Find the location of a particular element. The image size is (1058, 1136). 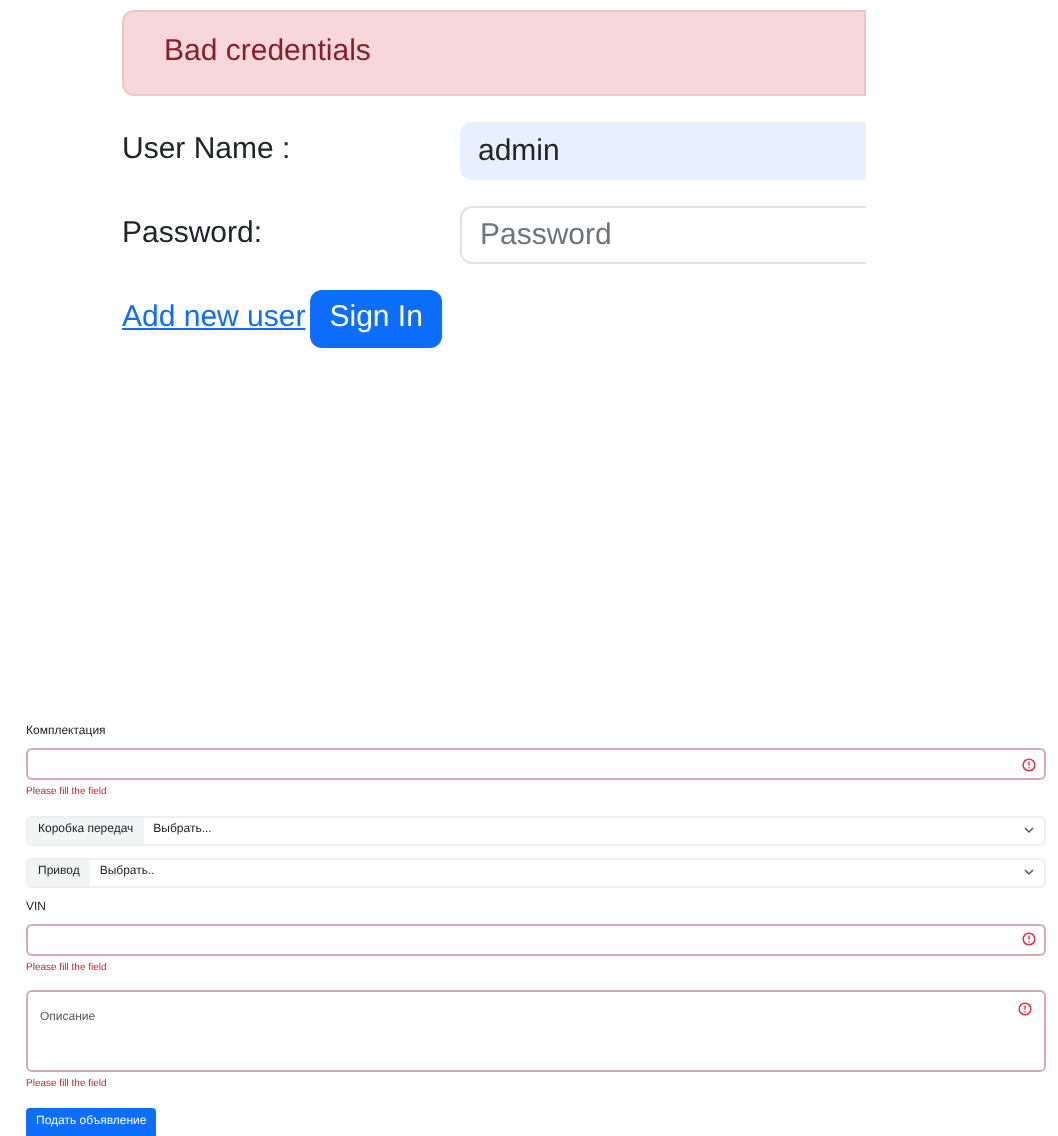

input-field: admin is located at coordinates (663, 151).